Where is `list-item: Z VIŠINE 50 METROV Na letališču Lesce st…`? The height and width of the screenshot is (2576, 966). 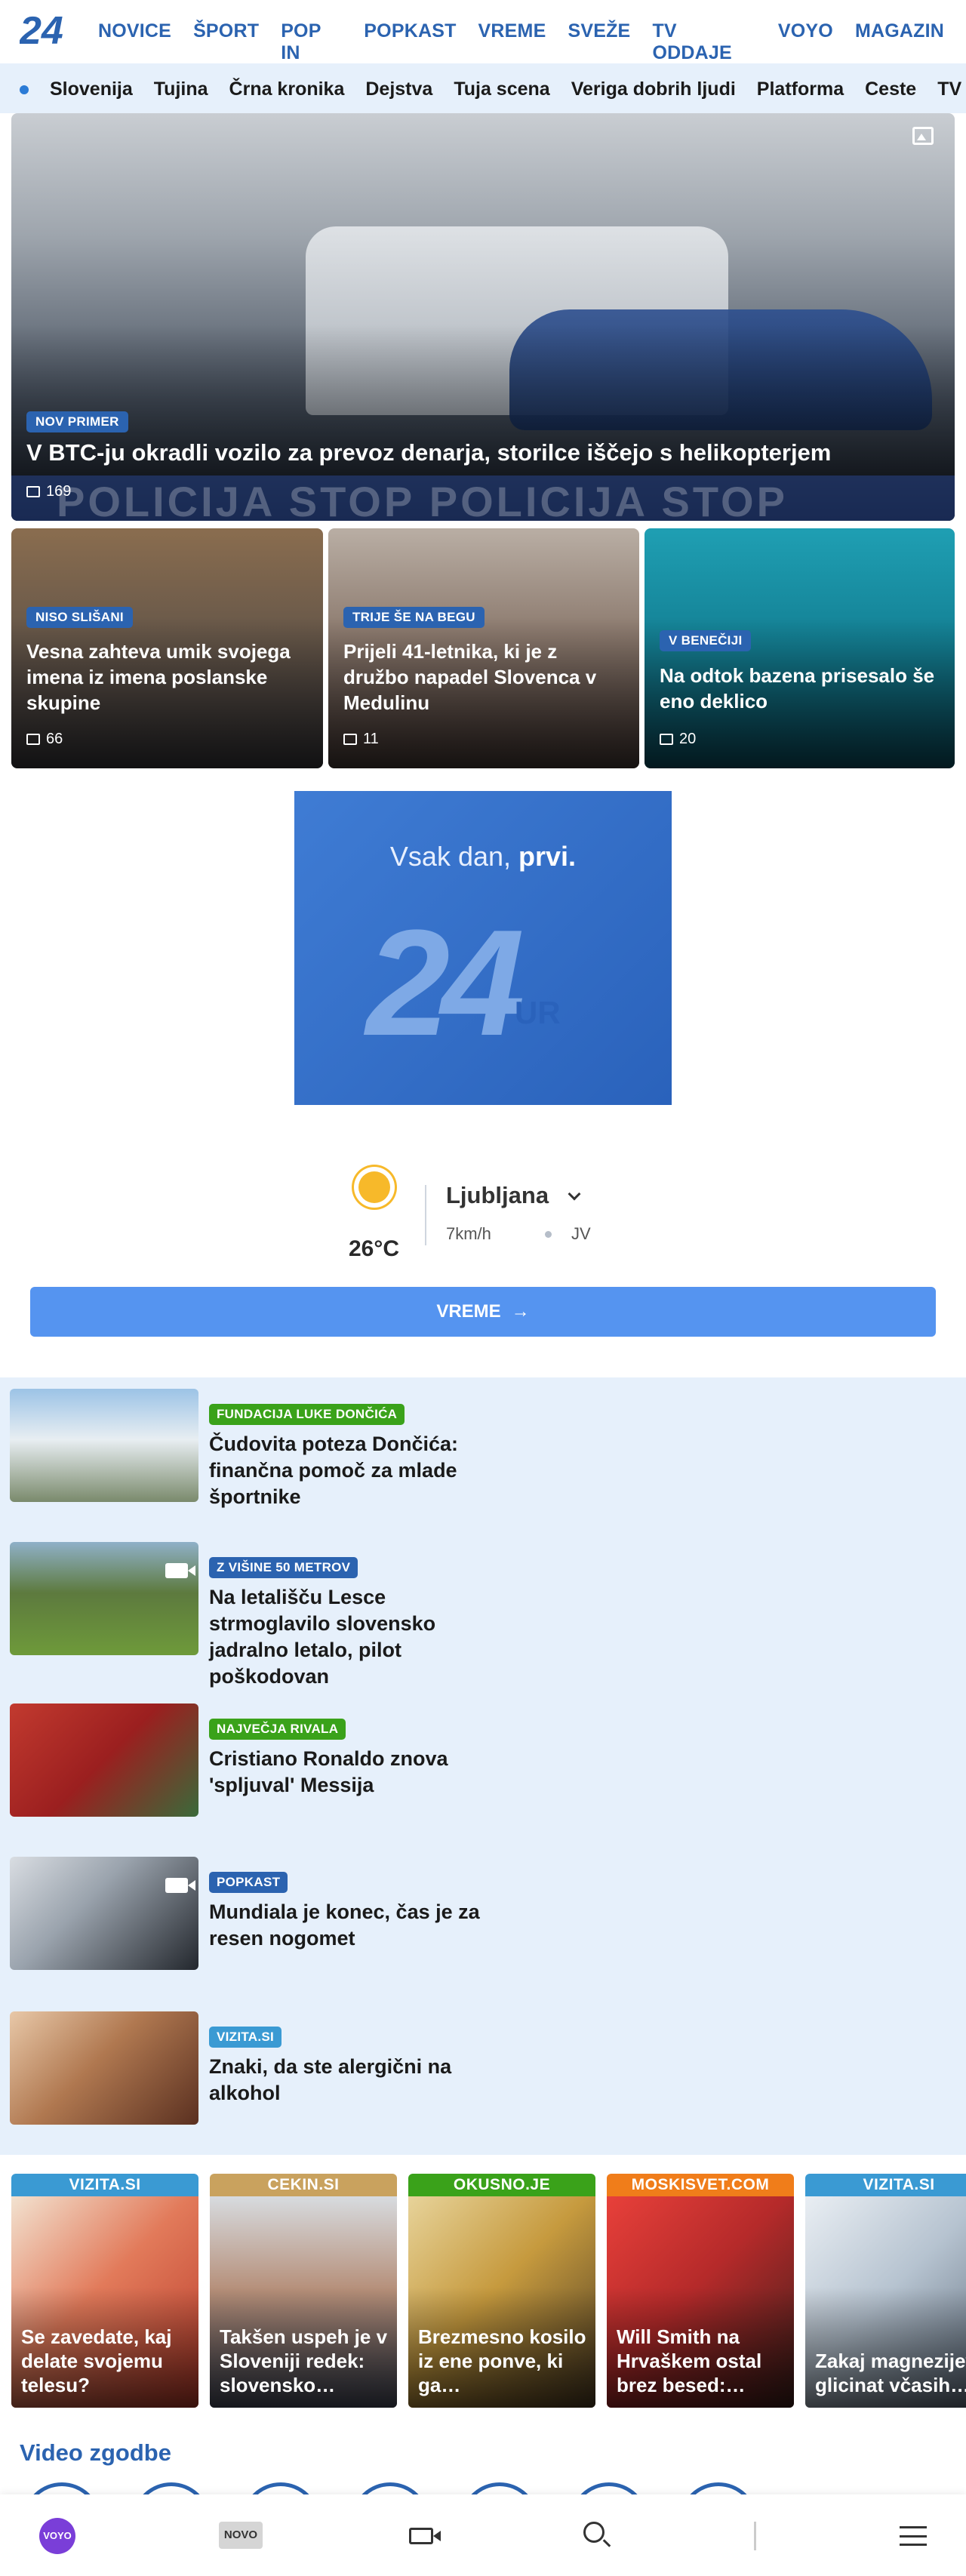
list-item: Z VIŠINE 50 METROV Na letališču Lesce st… is located at coordinates (236, 1615).